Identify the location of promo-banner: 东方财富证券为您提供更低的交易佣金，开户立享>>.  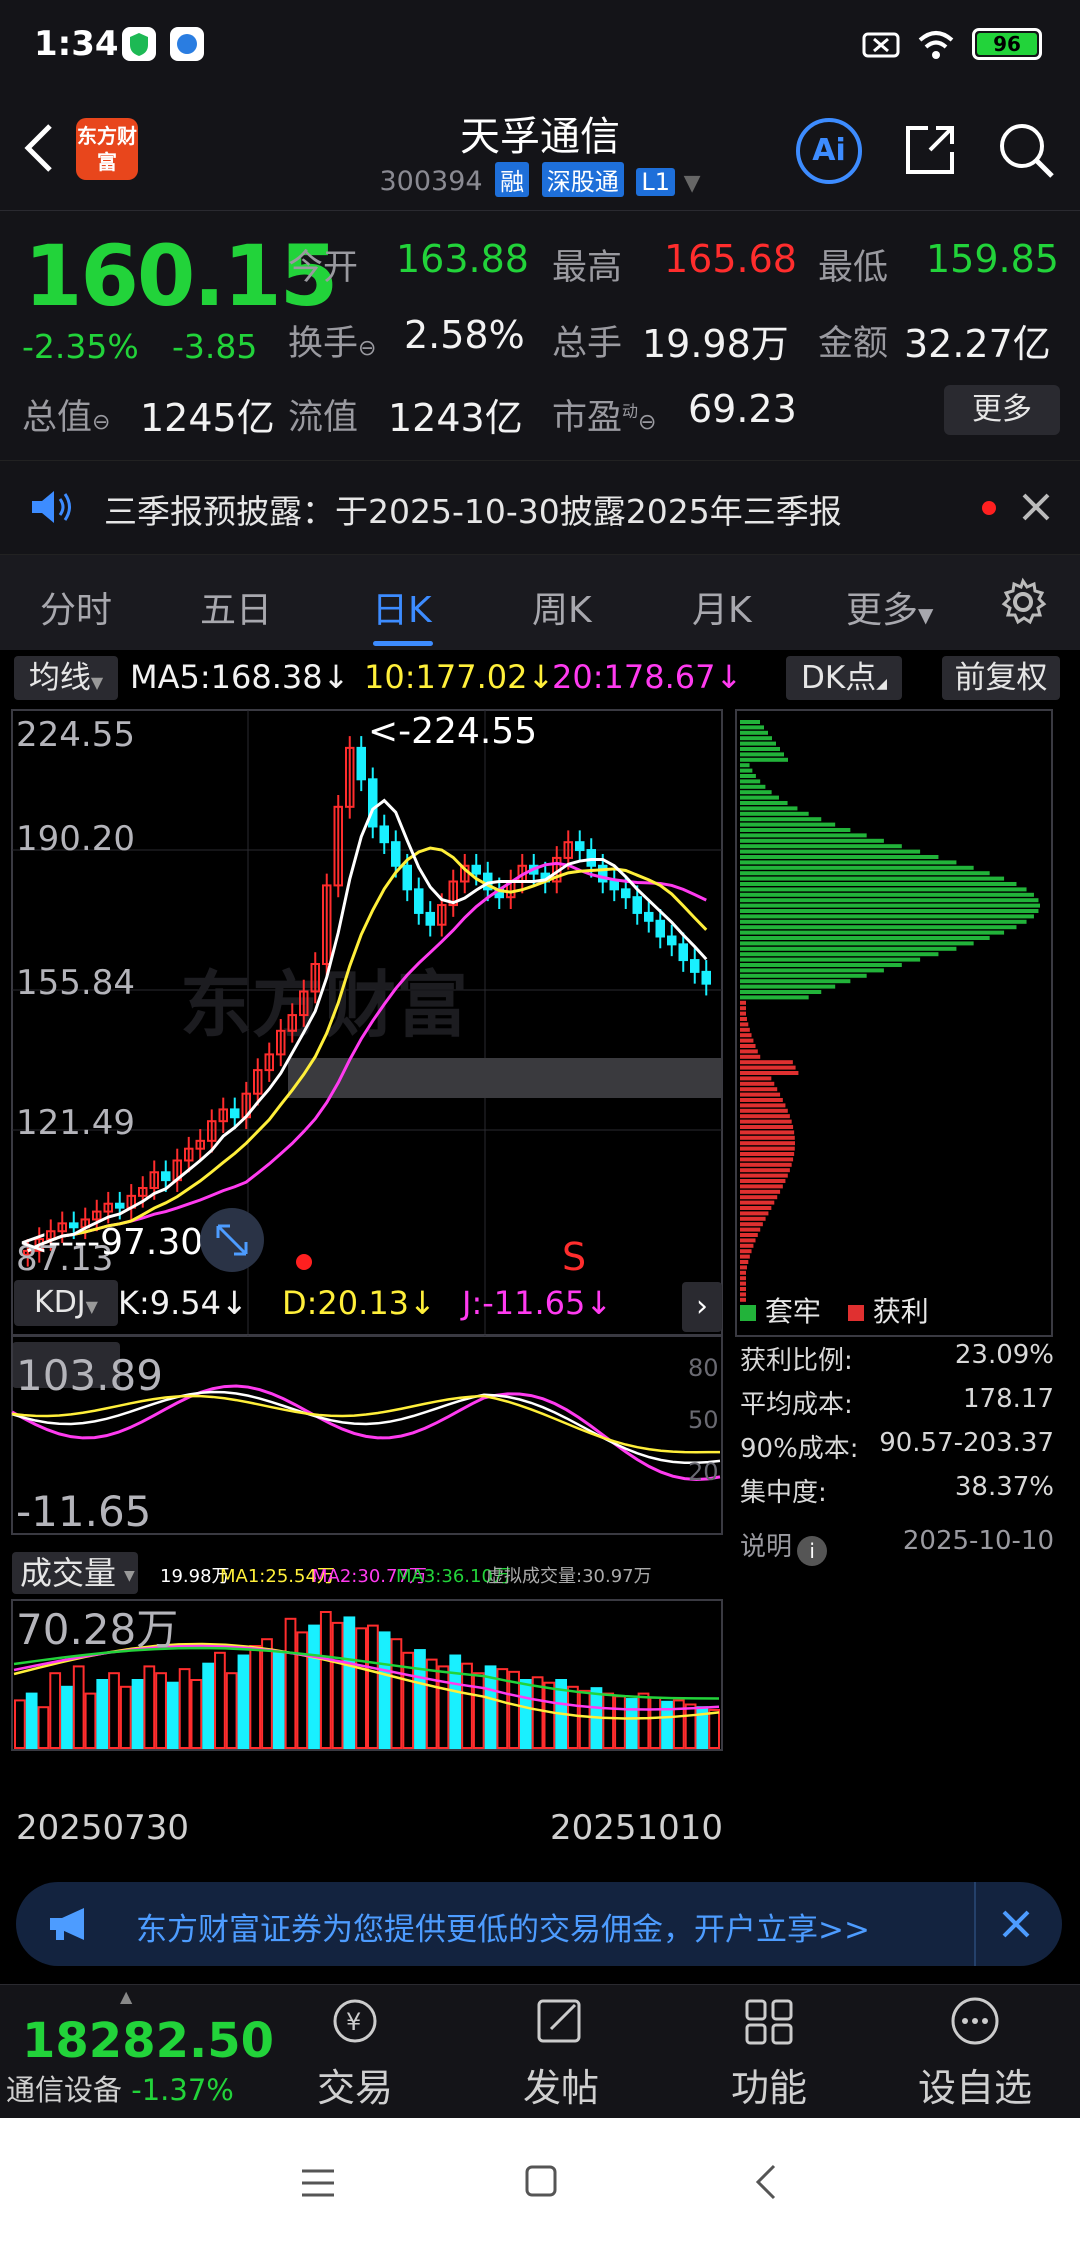
(539, 1924).